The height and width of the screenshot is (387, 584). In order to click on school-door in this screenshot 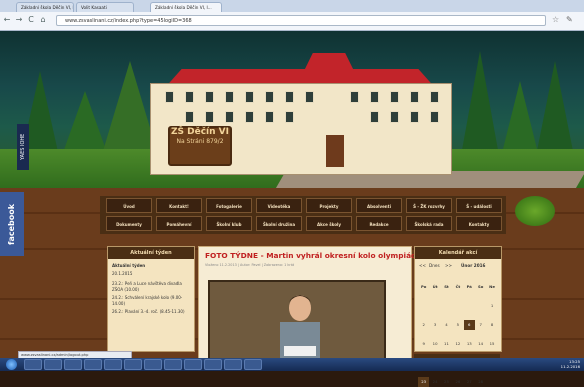, I will do `click(335, 151)`.